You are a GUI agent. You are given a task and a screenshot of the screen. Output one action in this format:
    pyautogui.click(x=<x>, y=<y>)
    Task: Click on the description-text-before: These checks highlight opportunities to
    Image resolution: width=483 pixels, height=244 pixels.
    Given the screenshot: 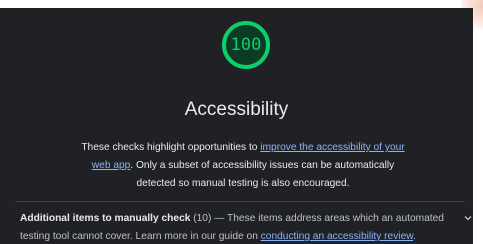 What is the action you would take?
    pyautogui.click(x=171, y=147)
    